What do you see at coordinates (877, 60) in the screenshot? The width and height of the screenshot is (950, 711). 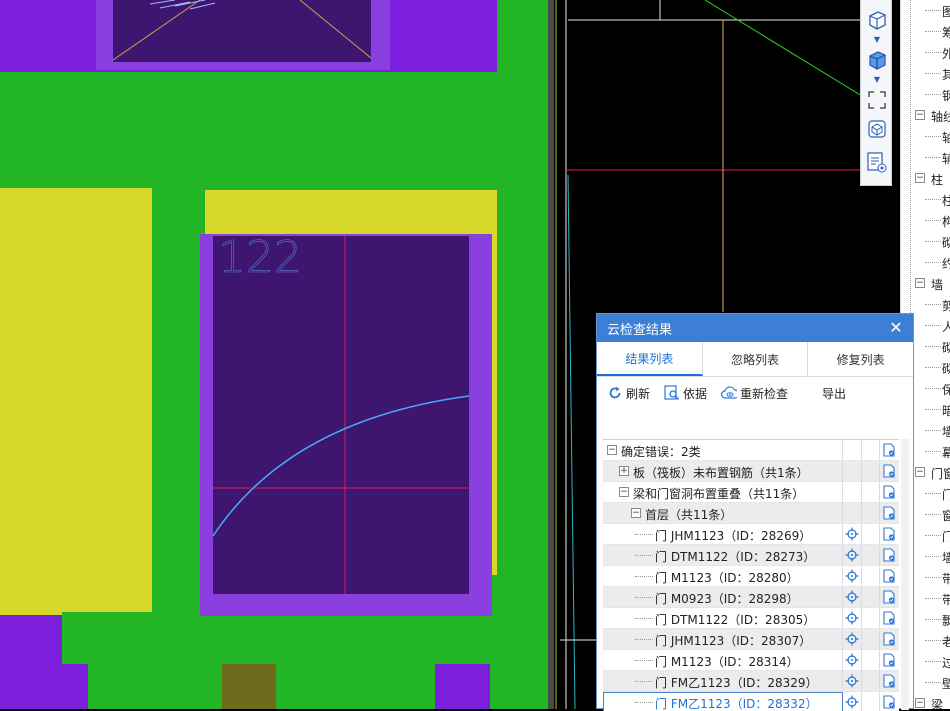 I see `solid-cube-button` at bounding box center [877, 60].